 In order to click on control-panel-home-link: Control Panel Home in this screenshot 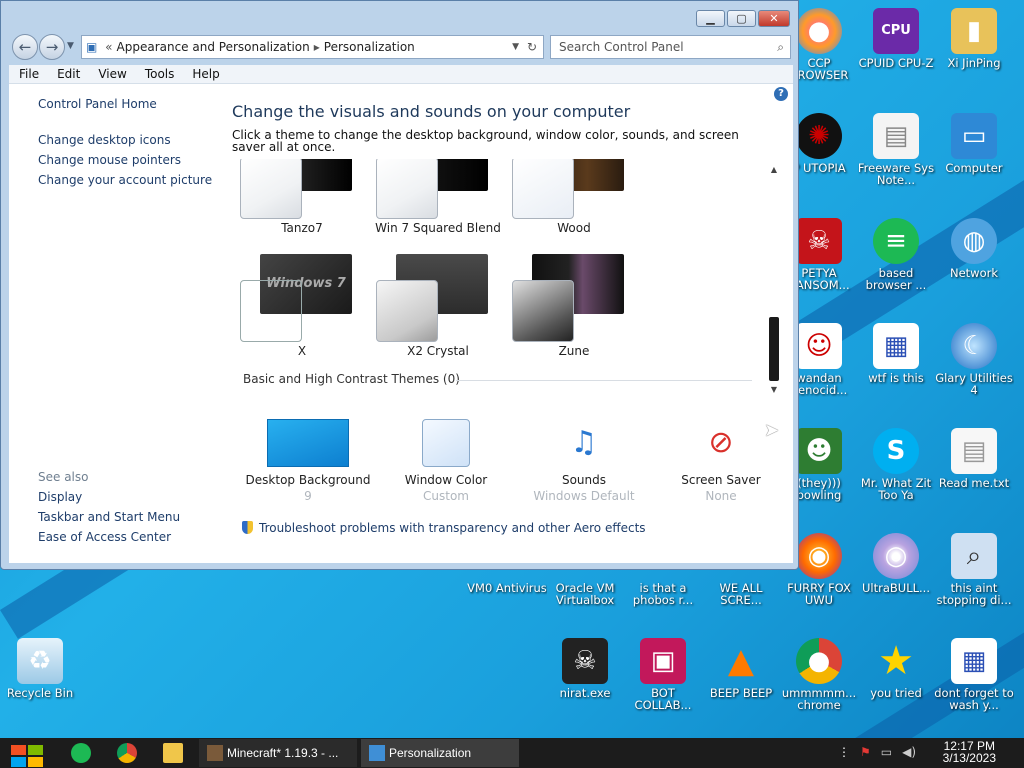, I will do `click(97, 104)`.